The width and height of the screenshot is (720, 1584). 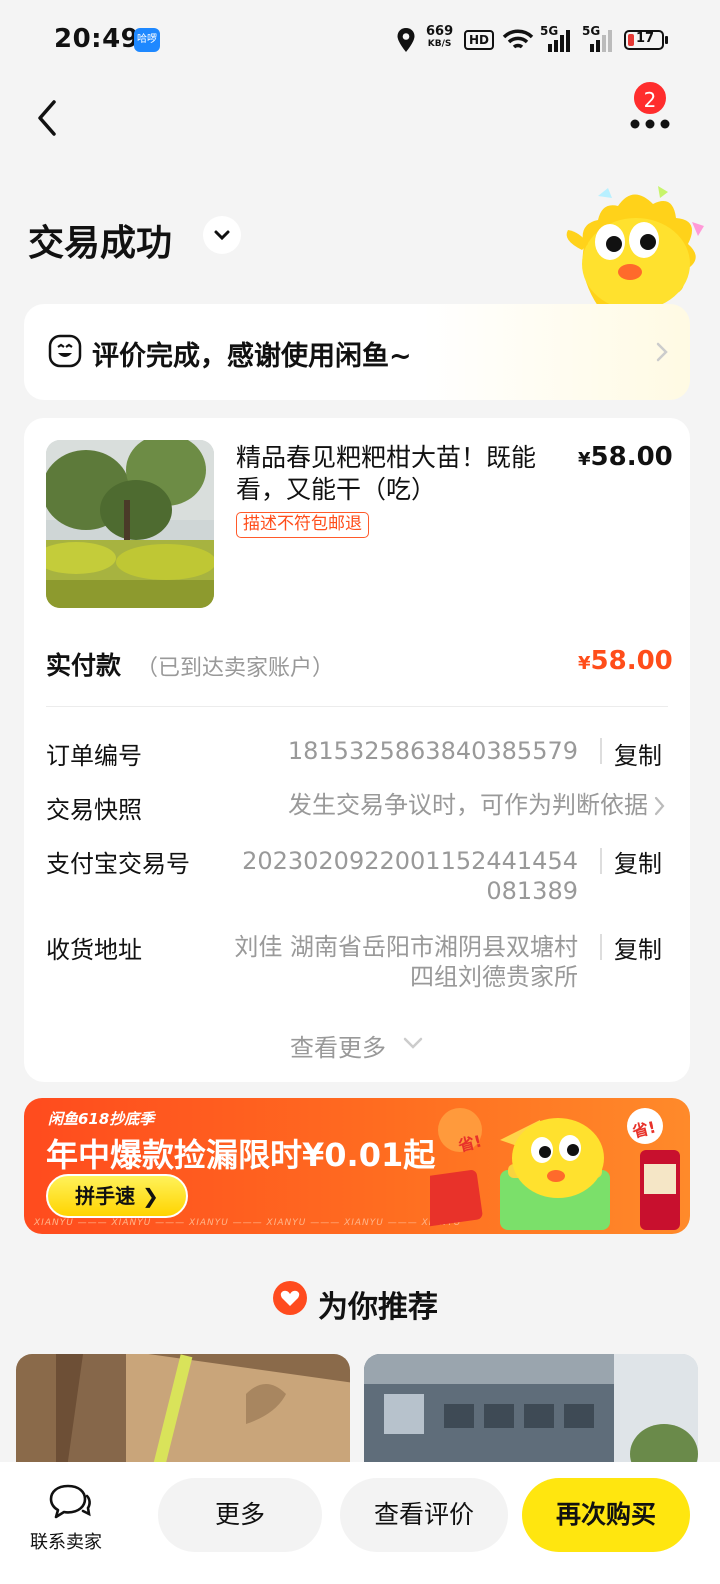 I want to click on order-status-title: 交易成功, so click(x=100, y=243).